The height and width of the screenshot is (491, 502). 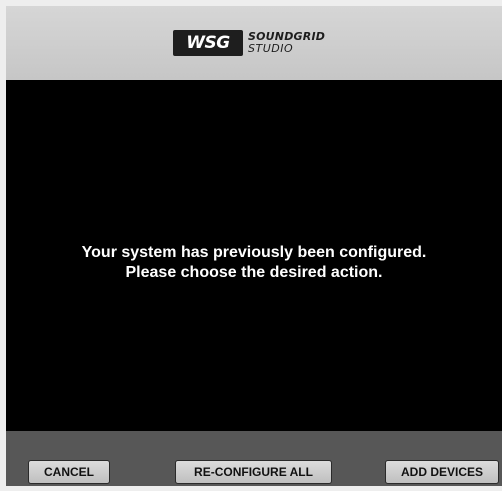 I want to click on logo-mark-text: WSG, so click(x=208, y=43).